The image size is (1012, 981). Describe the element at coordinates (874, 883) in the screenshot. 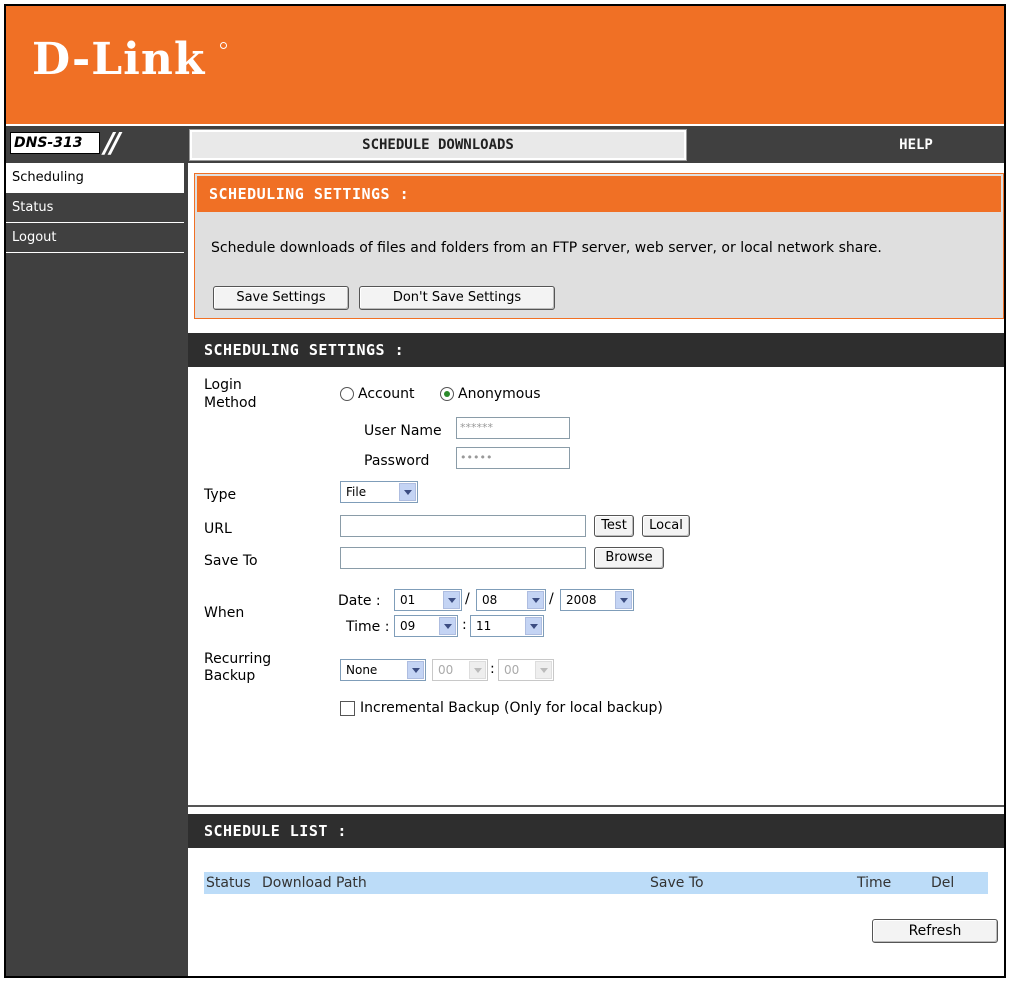

I see `column-time: Time` at that location.